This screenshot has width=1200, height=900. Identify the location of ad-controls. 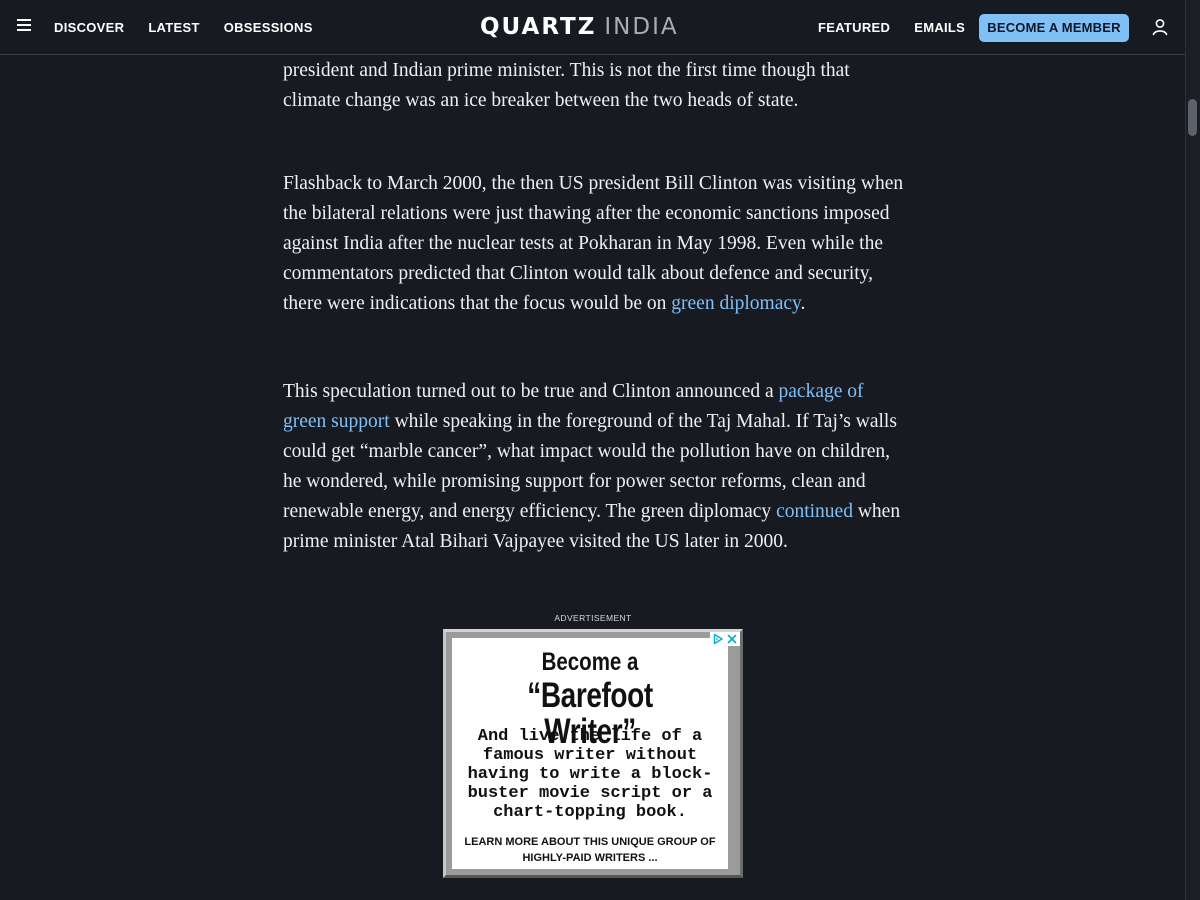
(725, 639).